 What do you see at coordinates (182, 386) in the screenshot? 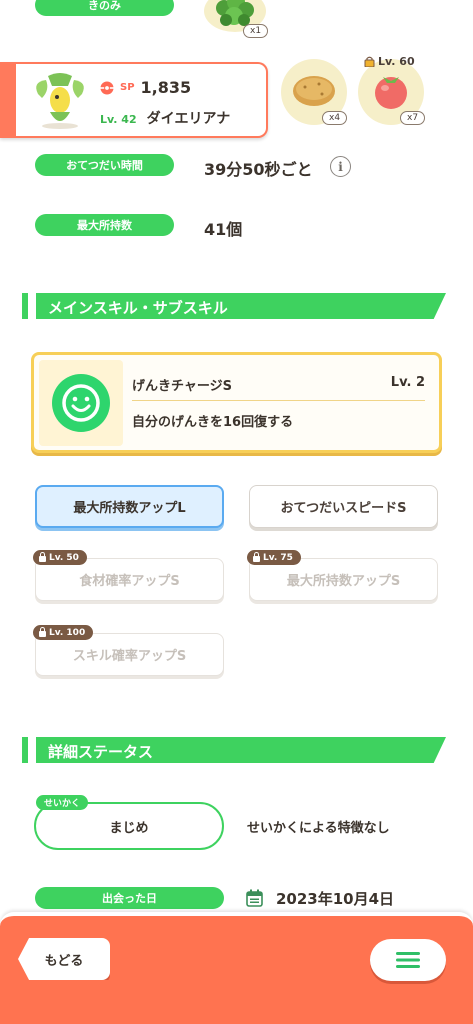
I see `main-skill-name: げんきチャージS` at bounding box center [182, 386].